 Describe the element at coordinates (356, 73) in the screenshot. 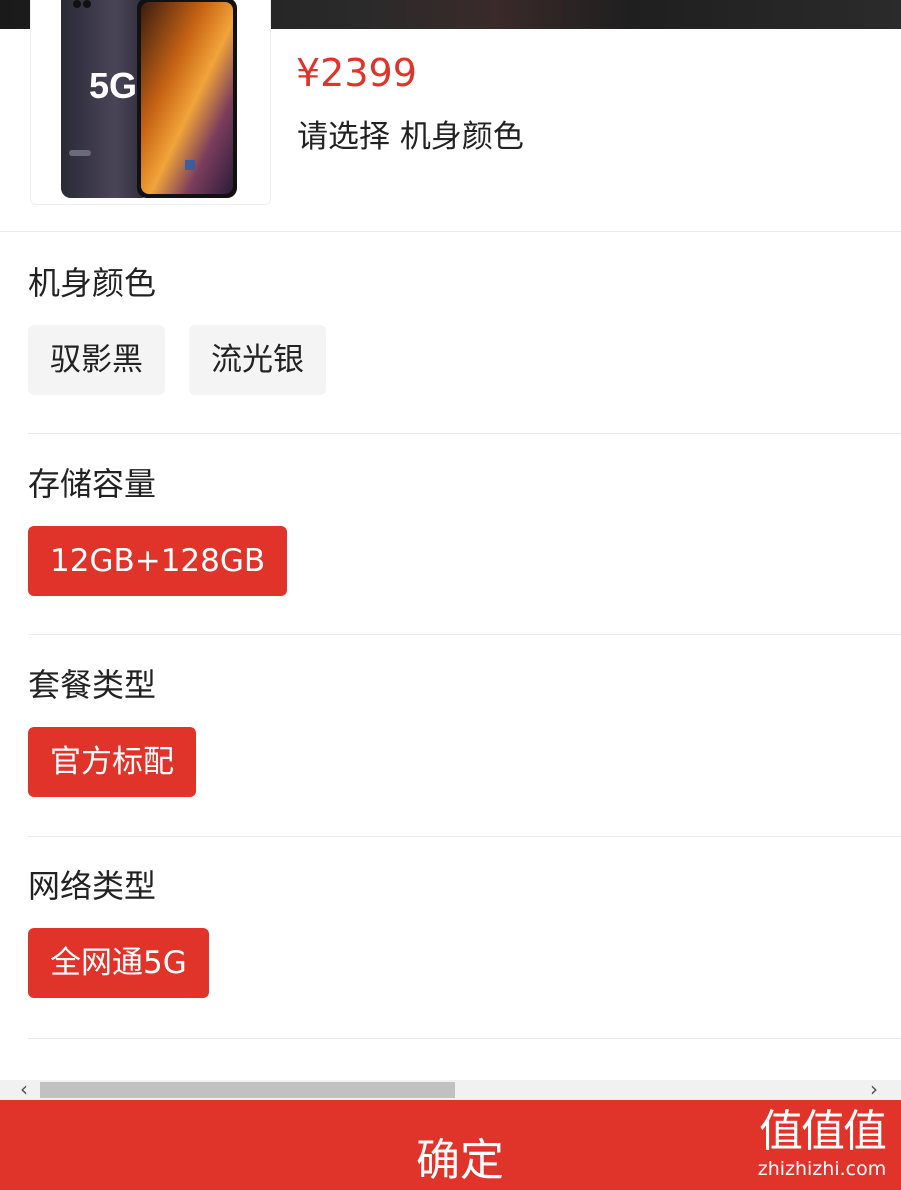

I see `price: ¥2399` at that location.